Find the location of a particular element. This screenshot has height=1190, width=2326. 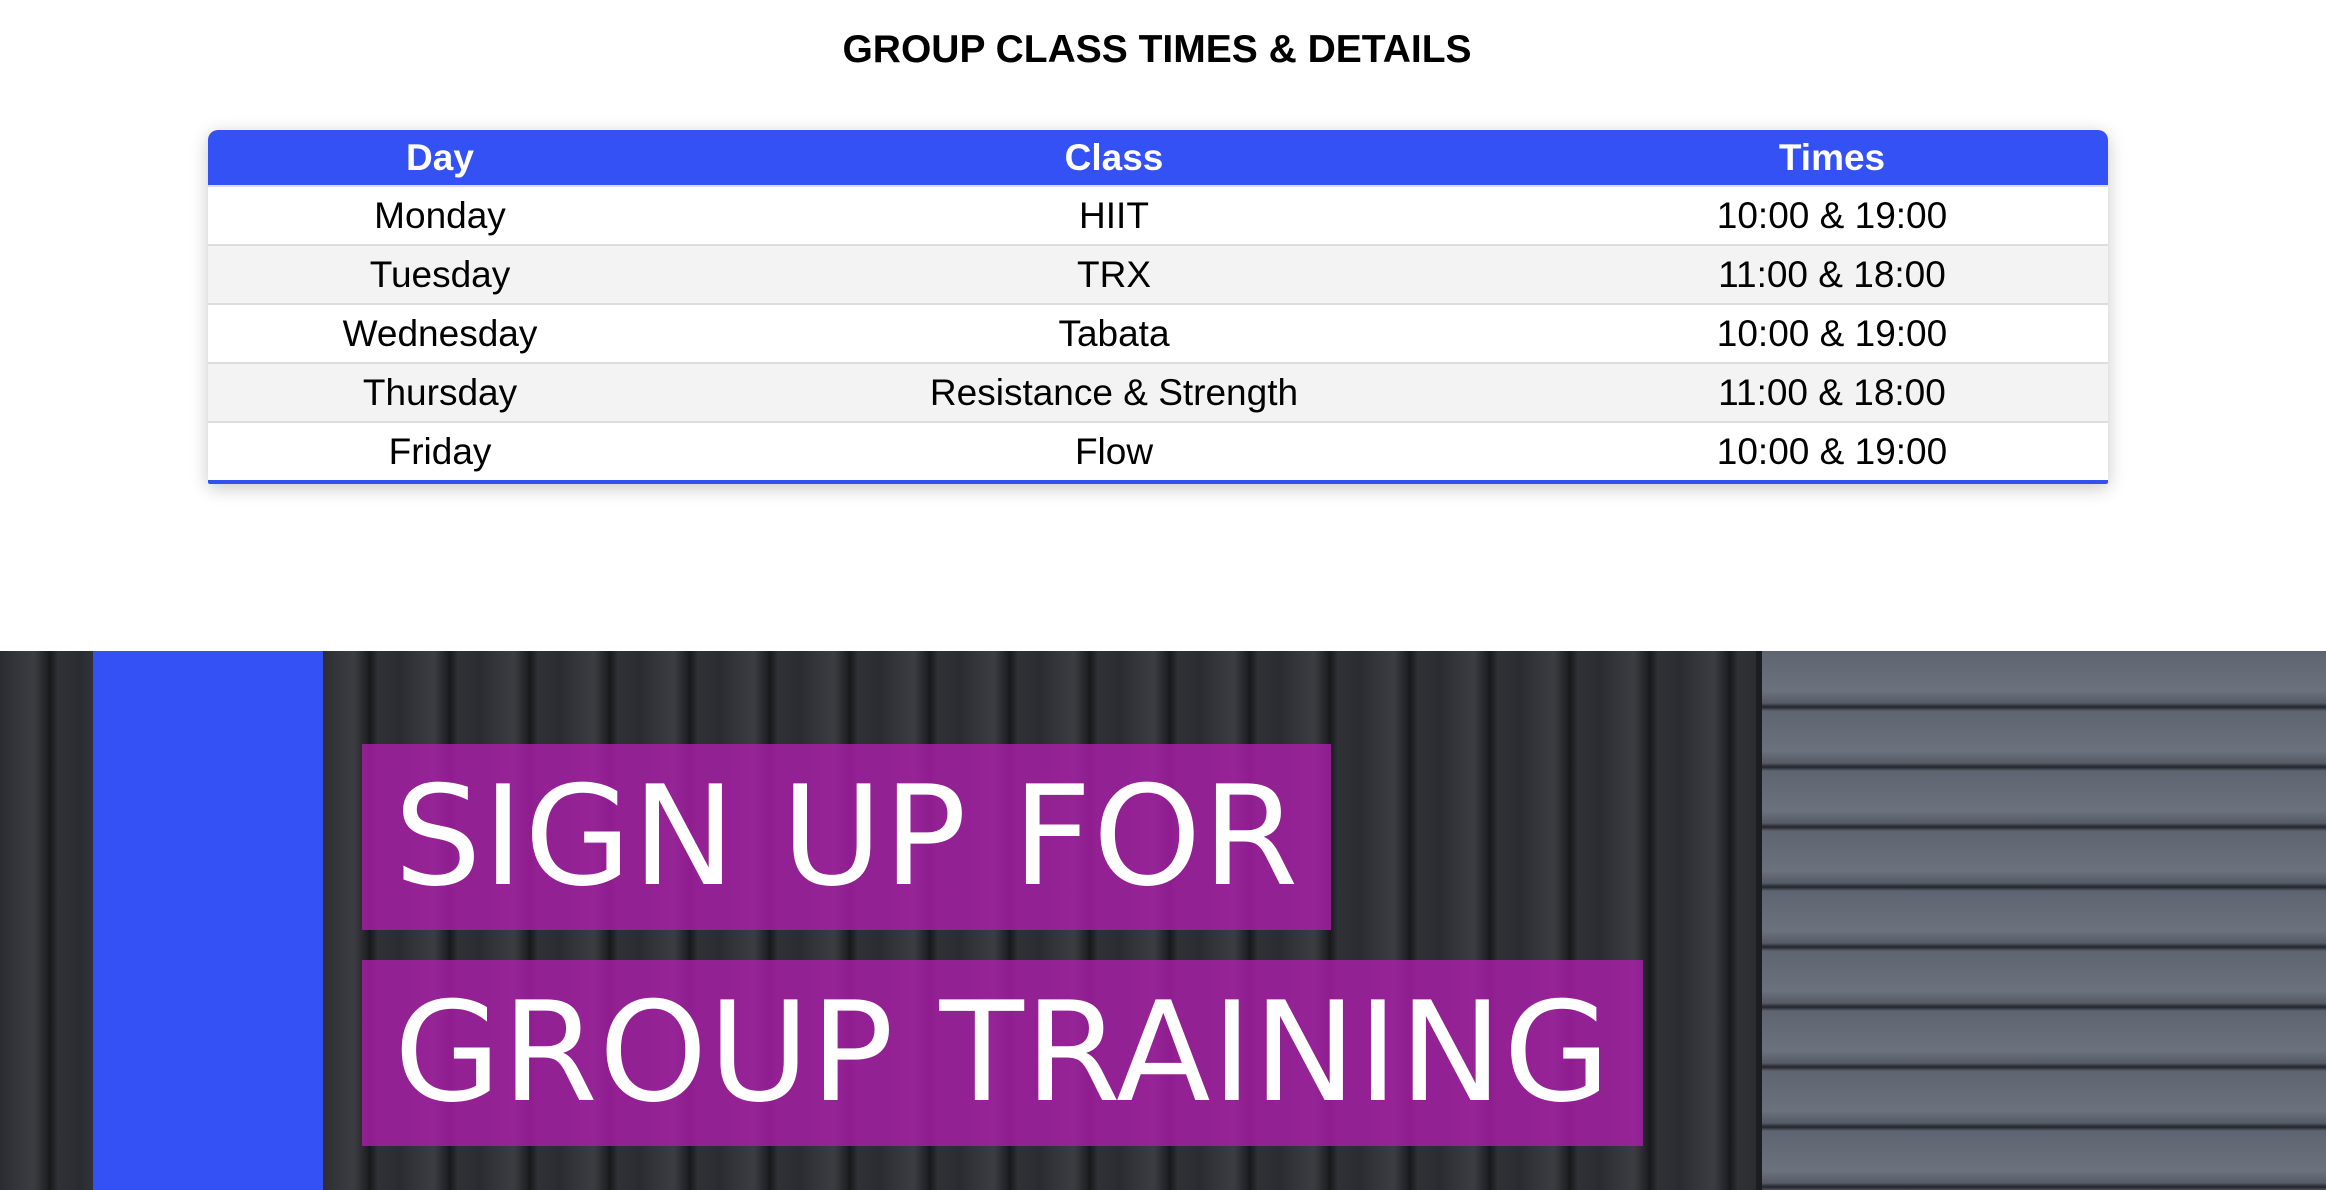

table-row: Tuesday TRX 11:00 & 18:00 is located at coordinates (1158, 274).